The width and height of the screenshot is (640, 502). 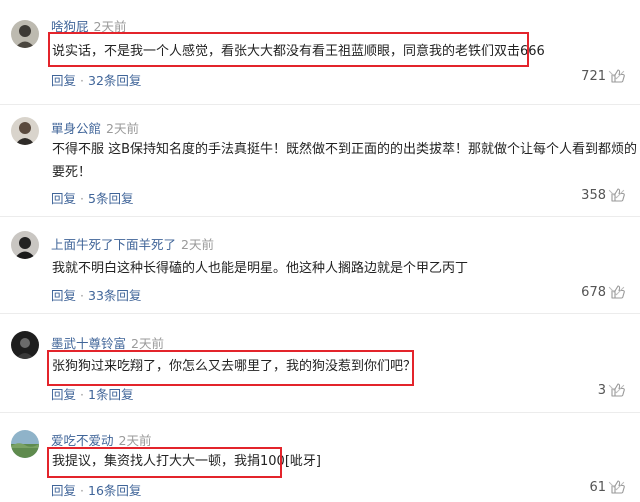 I want to click on comment-text: 我提议，集资找人打大大一顿，我捐100[呲牙], so click(x=342, y=461).